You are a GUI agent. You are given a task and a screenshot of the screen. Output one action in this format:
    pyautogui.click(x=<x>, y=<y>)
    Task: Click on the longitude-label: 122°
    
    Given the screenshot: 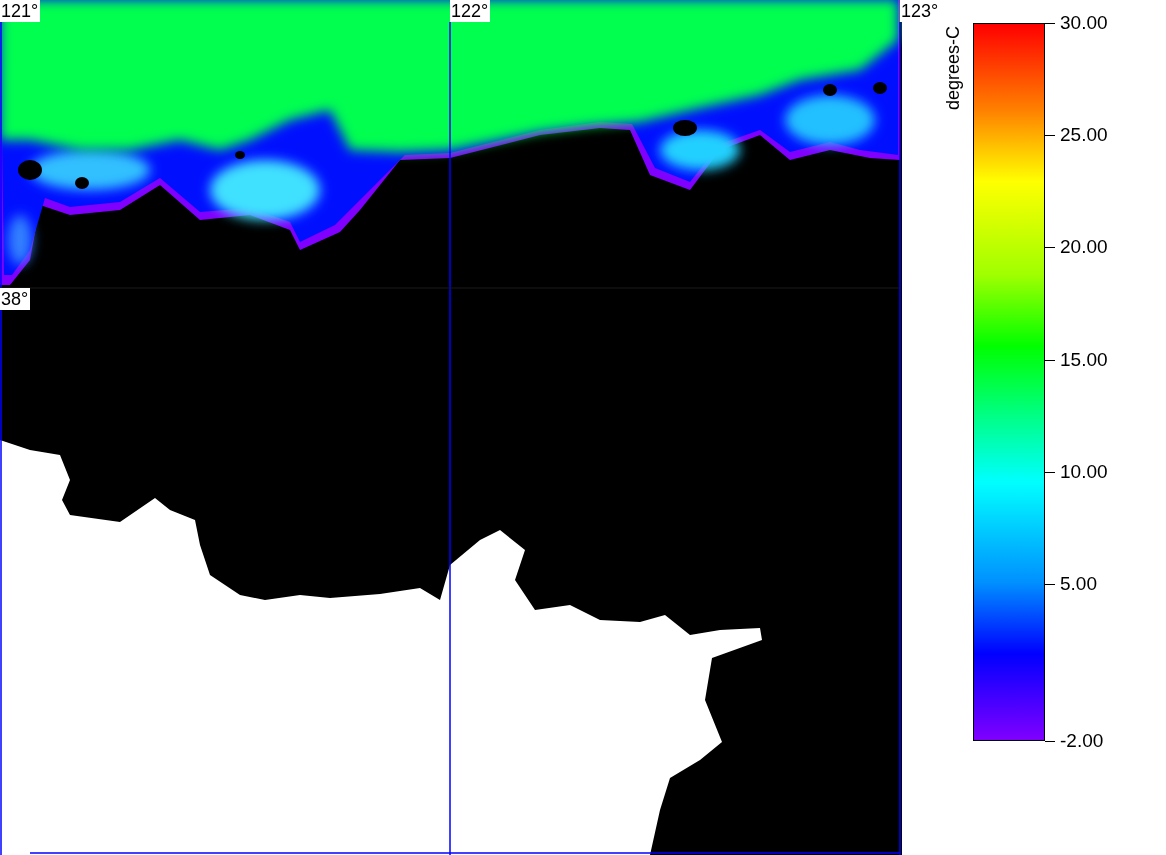 What is the action you would take?
    pyautogui.click(x=470, y=11)
    